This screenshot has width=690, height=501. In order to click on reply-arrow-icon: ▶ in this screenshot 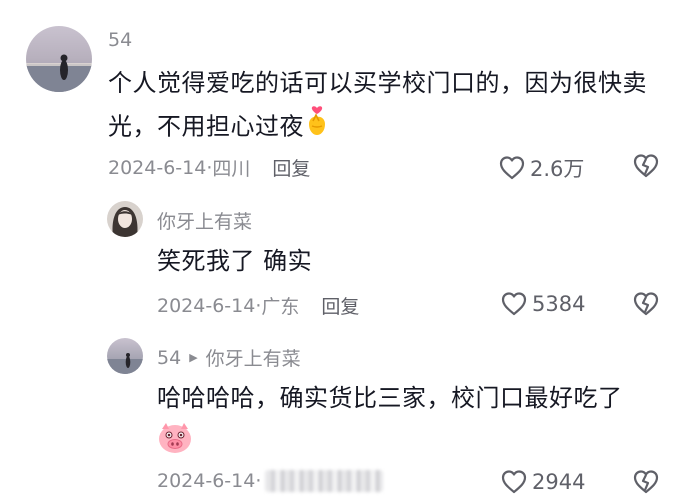, I will do `click(193, 357)`.